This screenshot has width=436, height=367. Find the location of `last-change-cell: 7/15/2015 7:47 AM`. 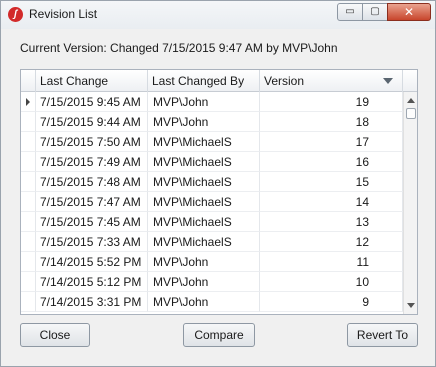

last-change-cell: 7/15/2015 7:47 AM is located at coordinates (92, 202).